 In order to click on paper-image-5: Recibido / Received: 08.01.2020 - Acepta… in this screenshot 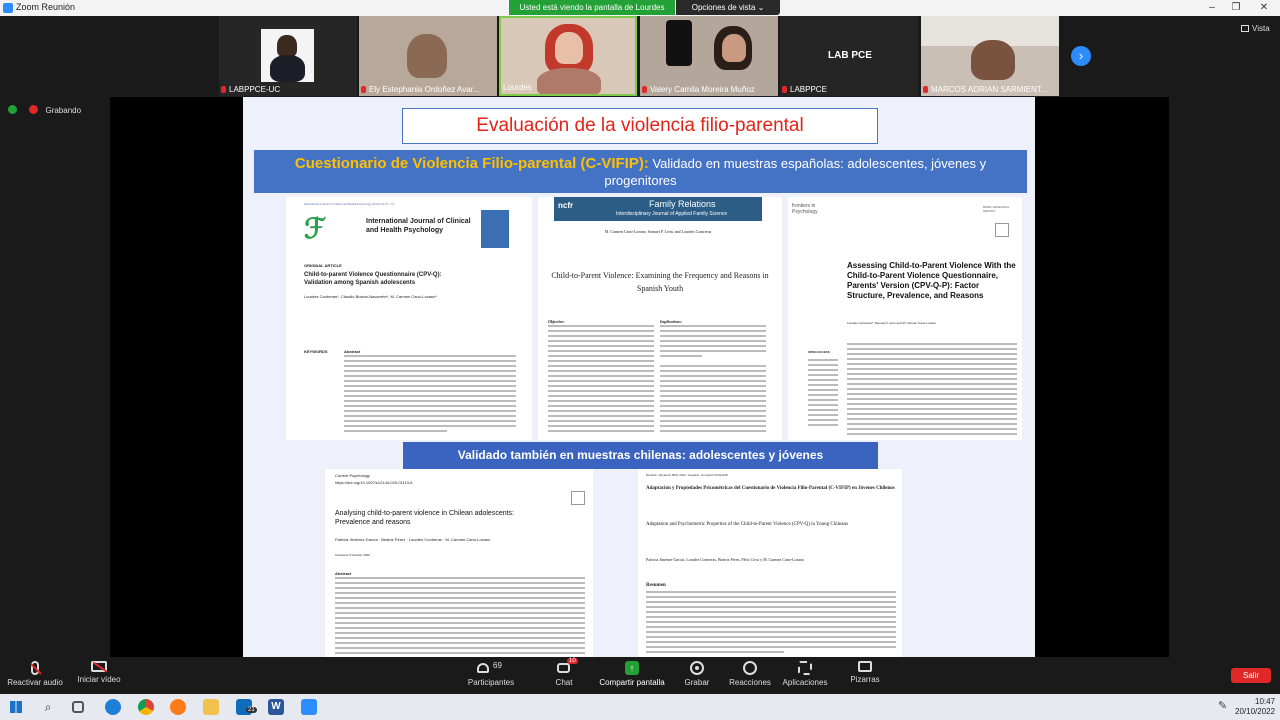, I will do `click(770, 563)`.